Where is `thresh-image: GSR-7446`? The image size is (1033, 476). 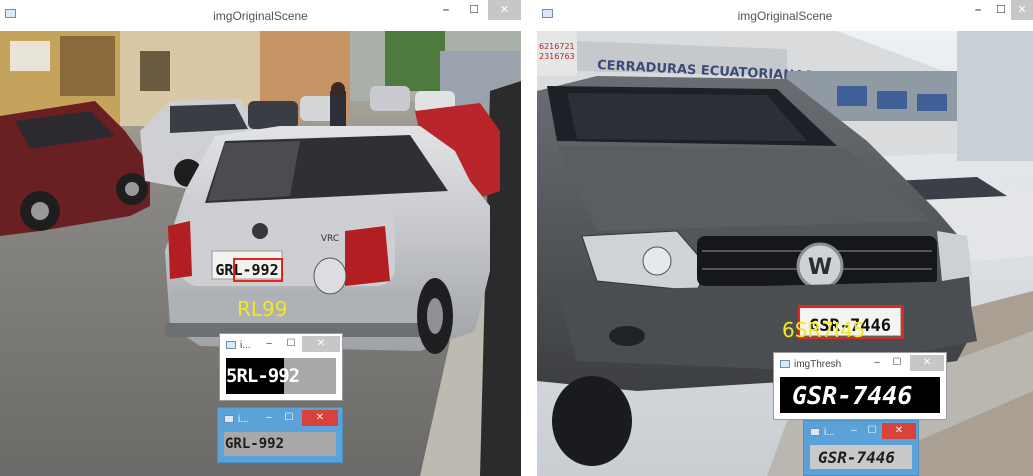
thresh-image: GSR-7446 is located at coordinates (860, 395).